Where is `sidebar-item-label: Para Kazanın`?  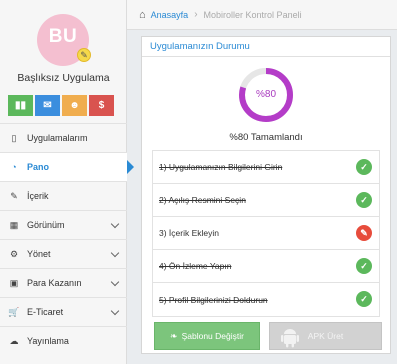 sidebar-item-label: Para Kazanın is located at coordinates (54, 283).